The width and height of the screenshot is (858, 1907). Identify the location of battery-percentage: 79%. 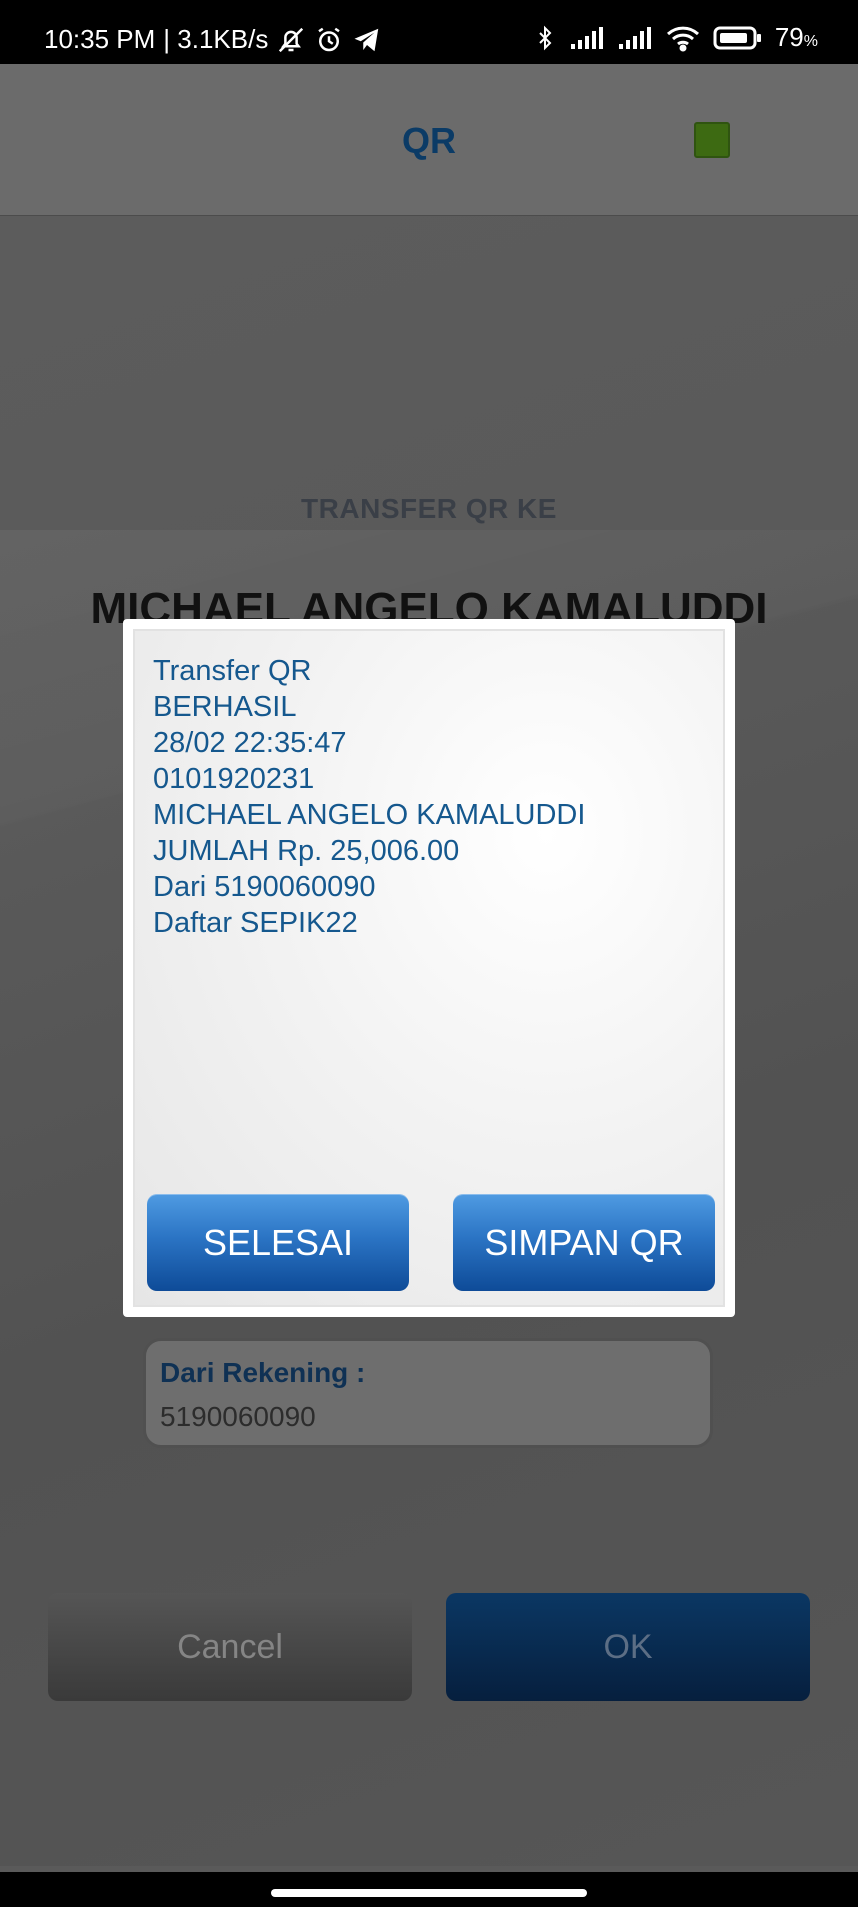
(796, 37).